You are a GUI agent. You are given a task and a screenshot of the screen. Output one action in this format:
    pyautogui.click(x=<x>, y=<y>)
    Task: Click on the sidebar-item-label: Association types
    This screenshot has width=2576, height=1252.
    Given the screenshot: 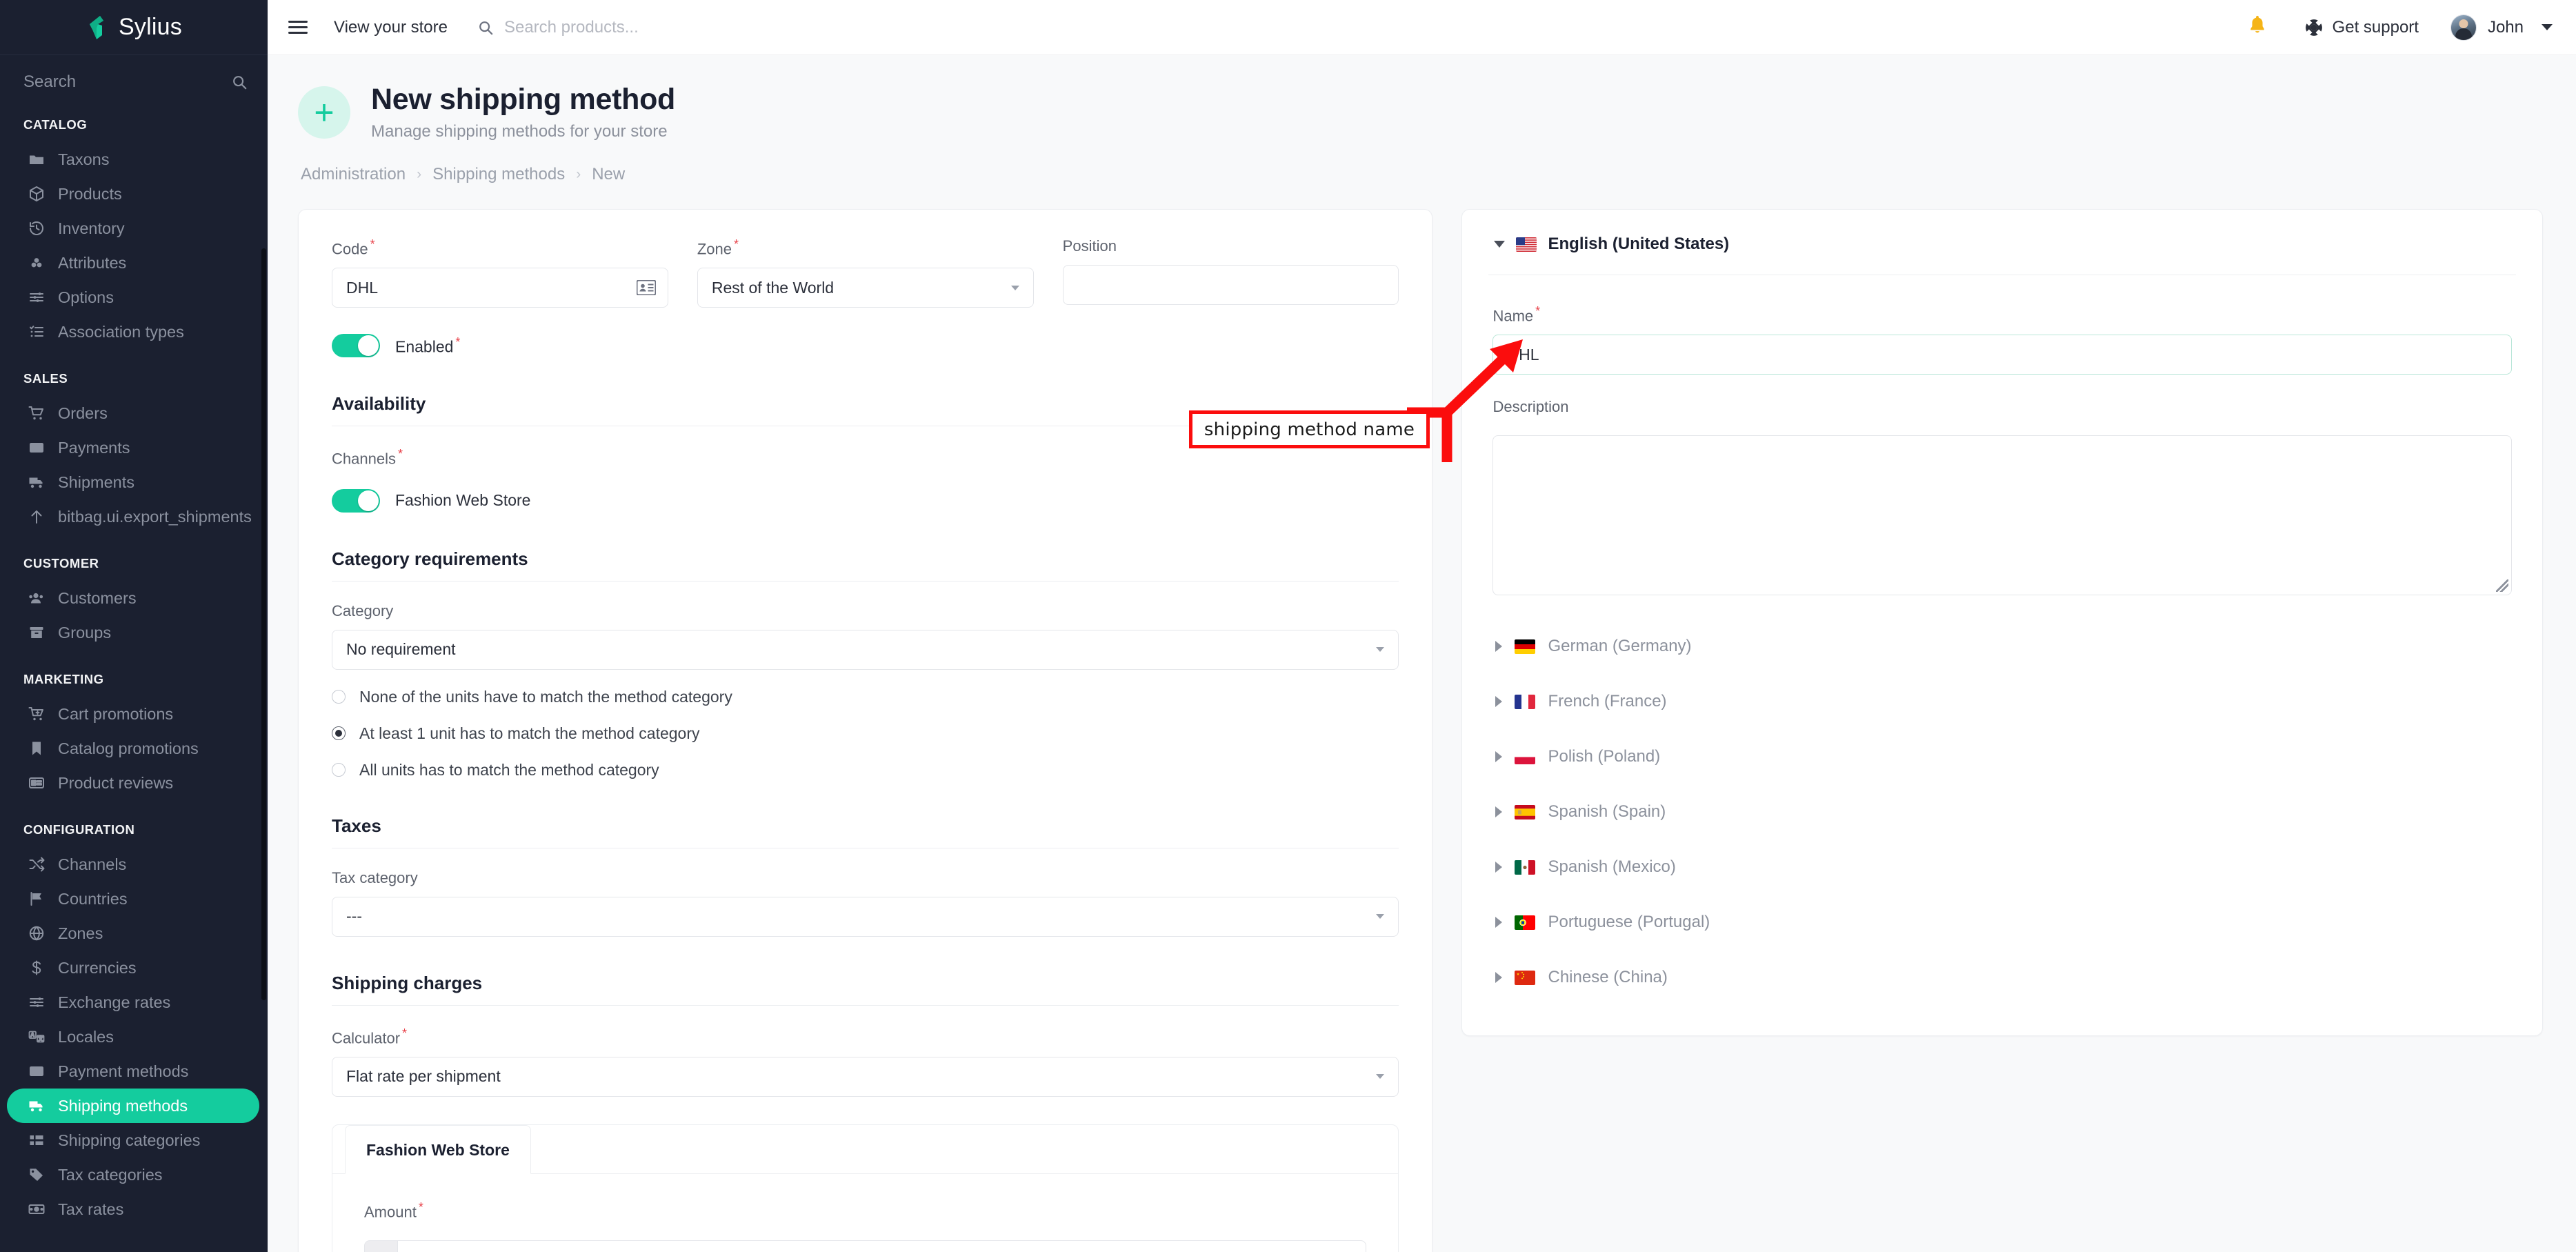 What is the action you would take?
    pyautogui.click(x=121, y=332)
    